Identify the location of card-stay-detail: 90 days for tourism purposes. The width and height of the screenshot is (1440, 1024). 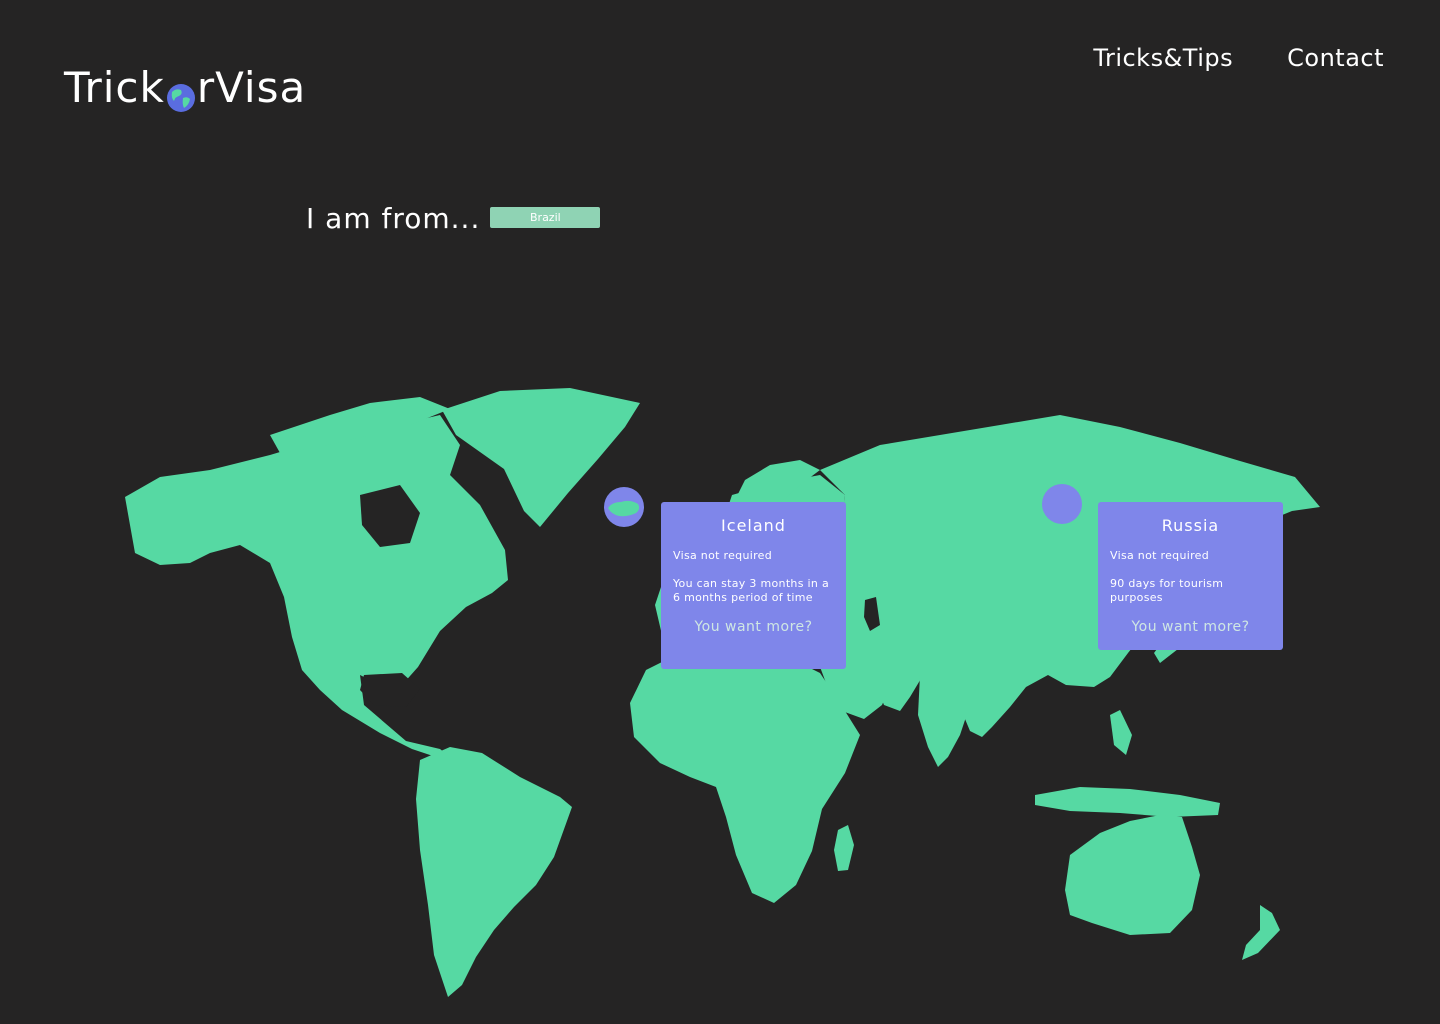
(1167, 590).